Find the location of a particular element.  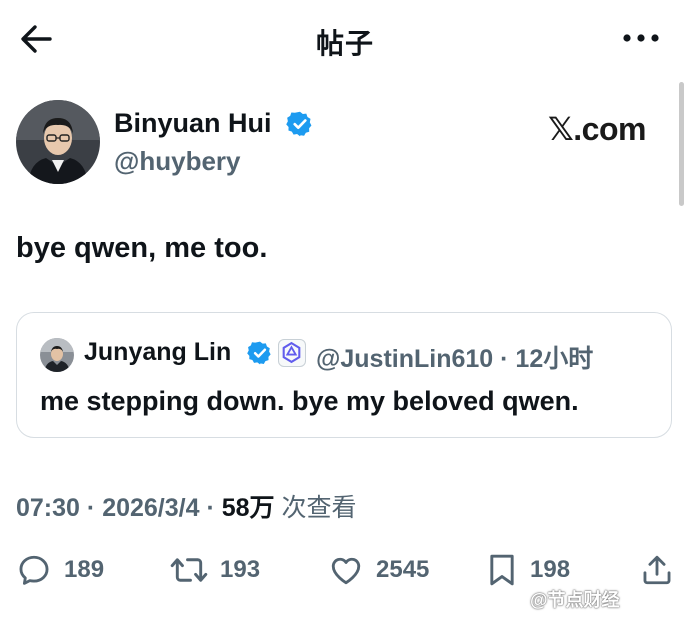

more-horizontal-icon is located at coordinates (641, 38).